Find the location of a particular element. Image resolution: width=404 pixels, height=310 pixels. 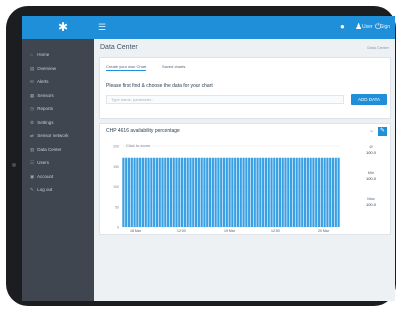

sidebar-item-sensors: ▦ Sensors is located at coordinates (58, 96).